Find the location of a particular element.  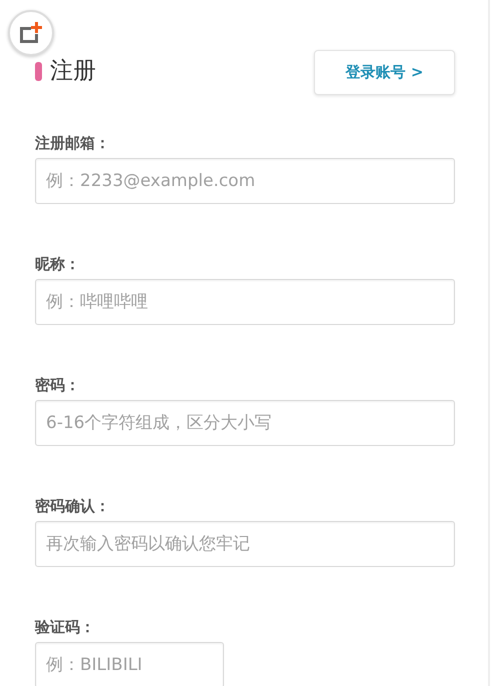

input-field: 例：哔哩哔哩 is located at coordinates (245, 302).